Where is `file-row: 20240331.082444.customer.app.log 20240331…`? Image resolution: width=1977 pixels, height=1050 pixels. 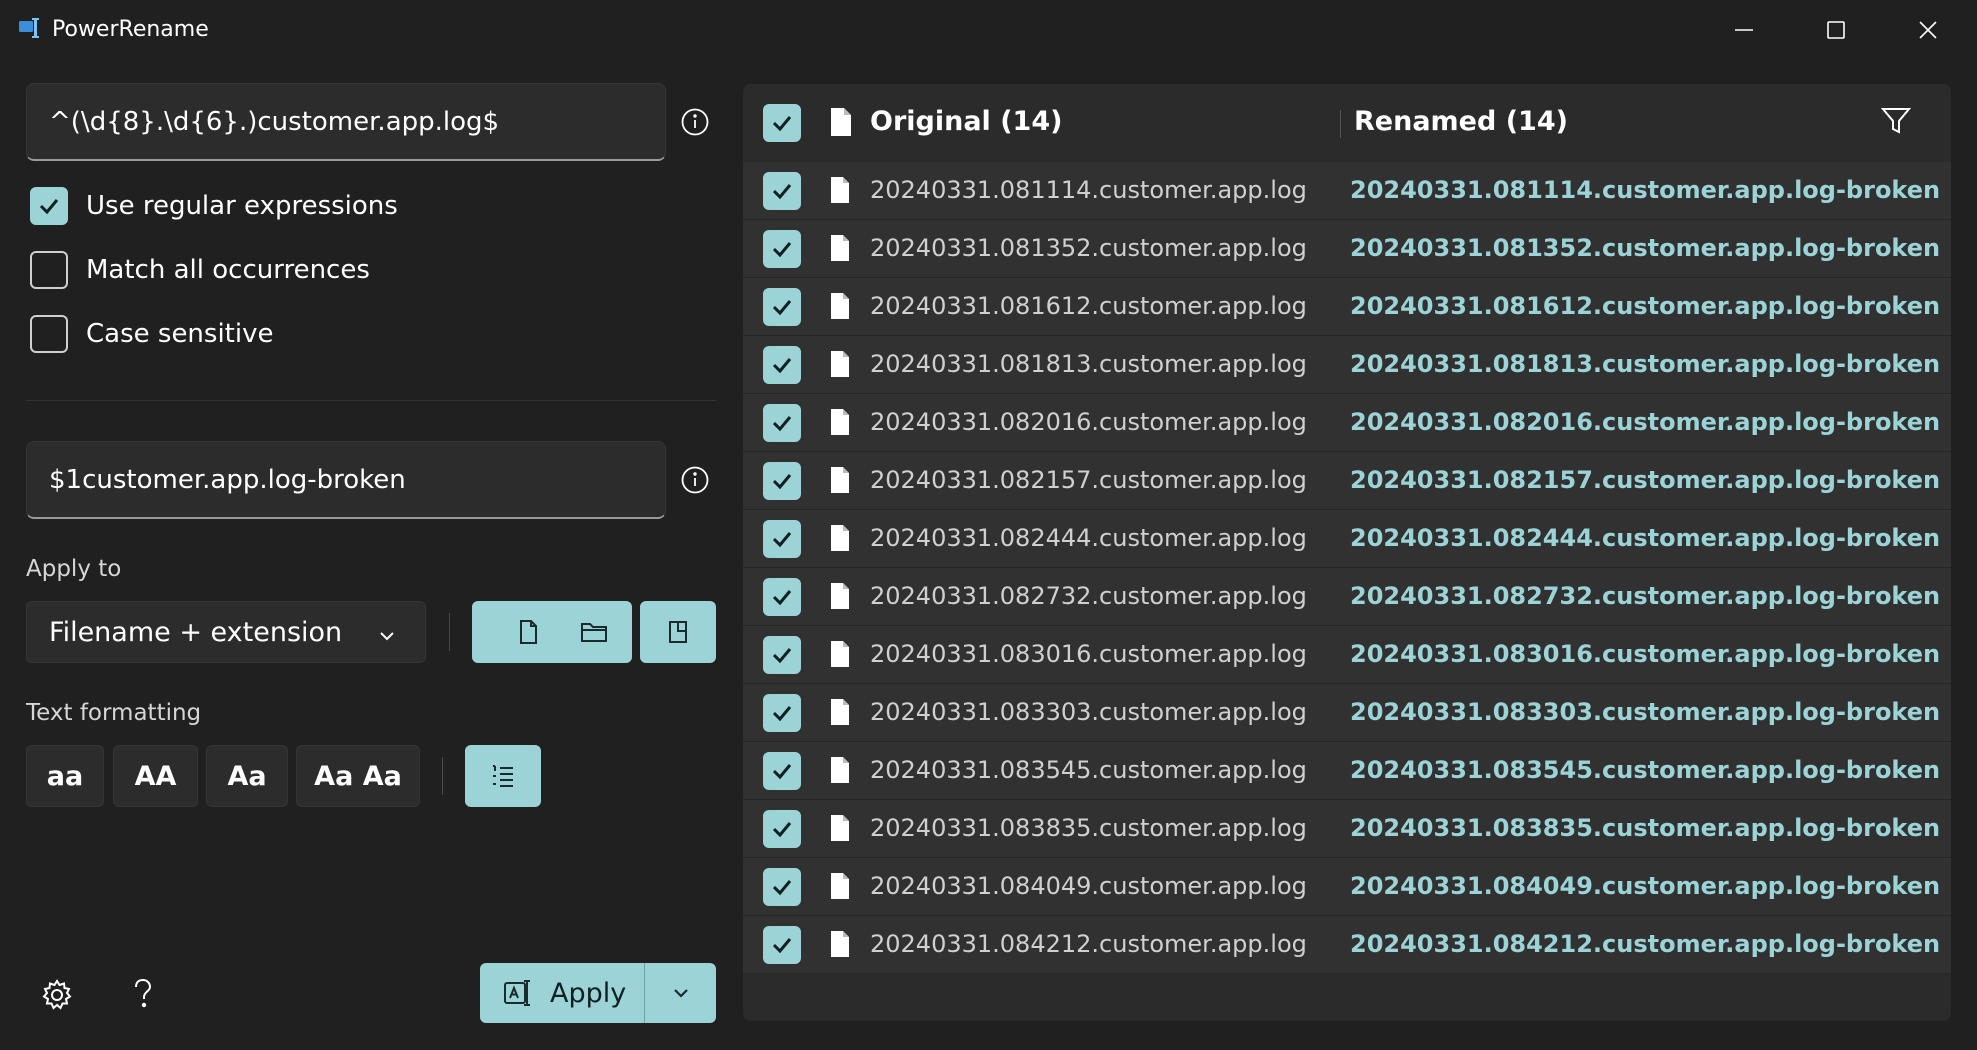 file-row: 20240331.082444.customer.app.log 20240331… is located at coordinates (1347, 539).